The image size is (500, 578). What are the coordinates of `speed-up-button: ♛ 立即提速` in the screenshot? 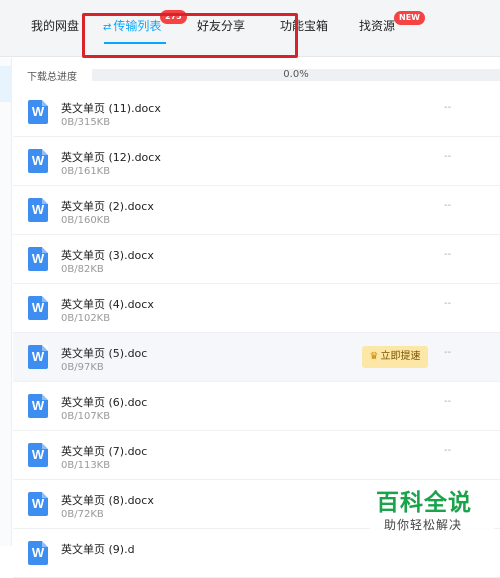 It's located at (395, 357).